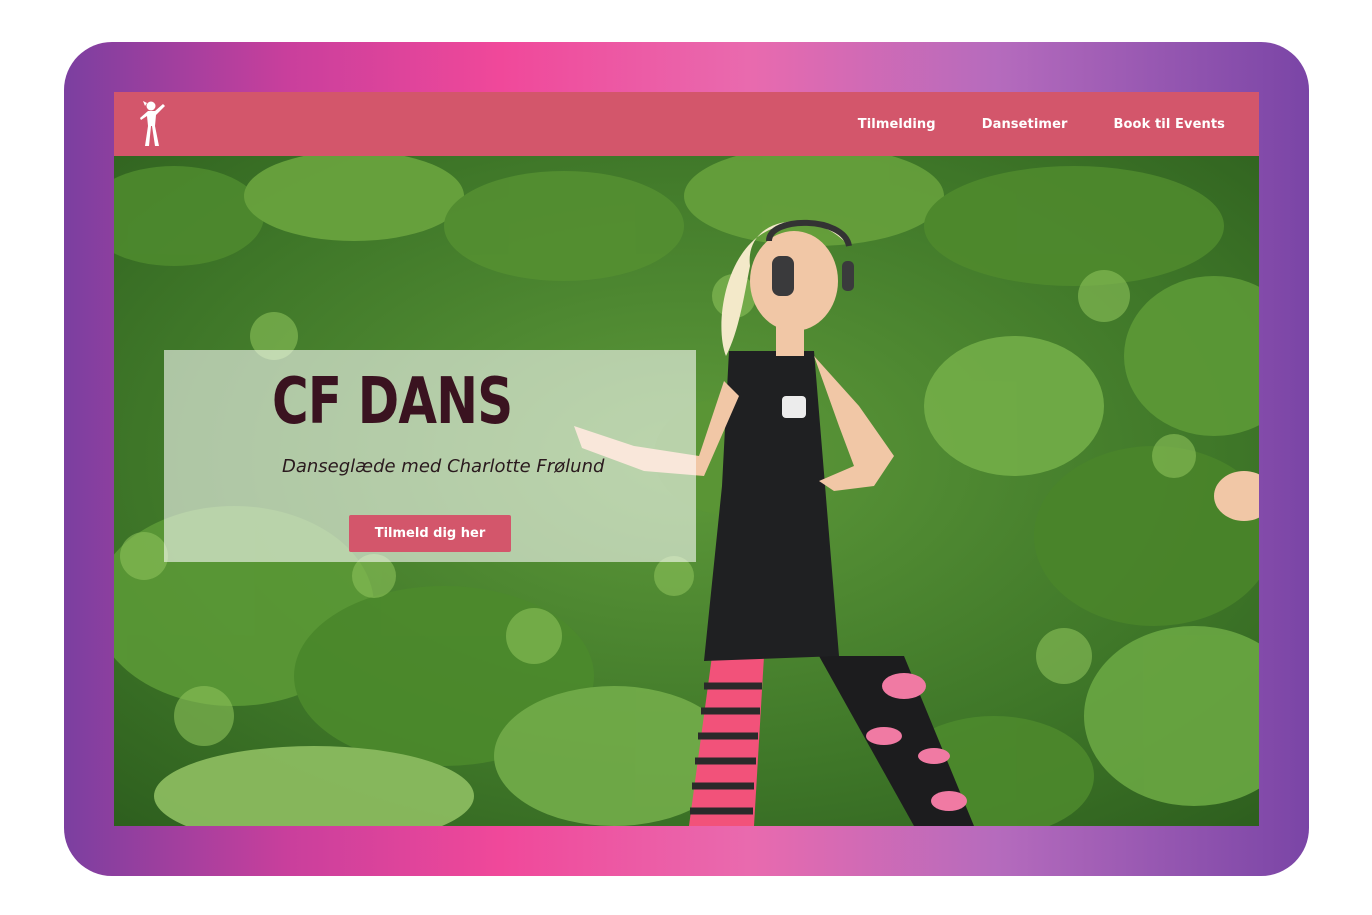  Describe the element at coordinates (392, 402) in the screenshot. I see `hero-title: CF DANS` at that location.